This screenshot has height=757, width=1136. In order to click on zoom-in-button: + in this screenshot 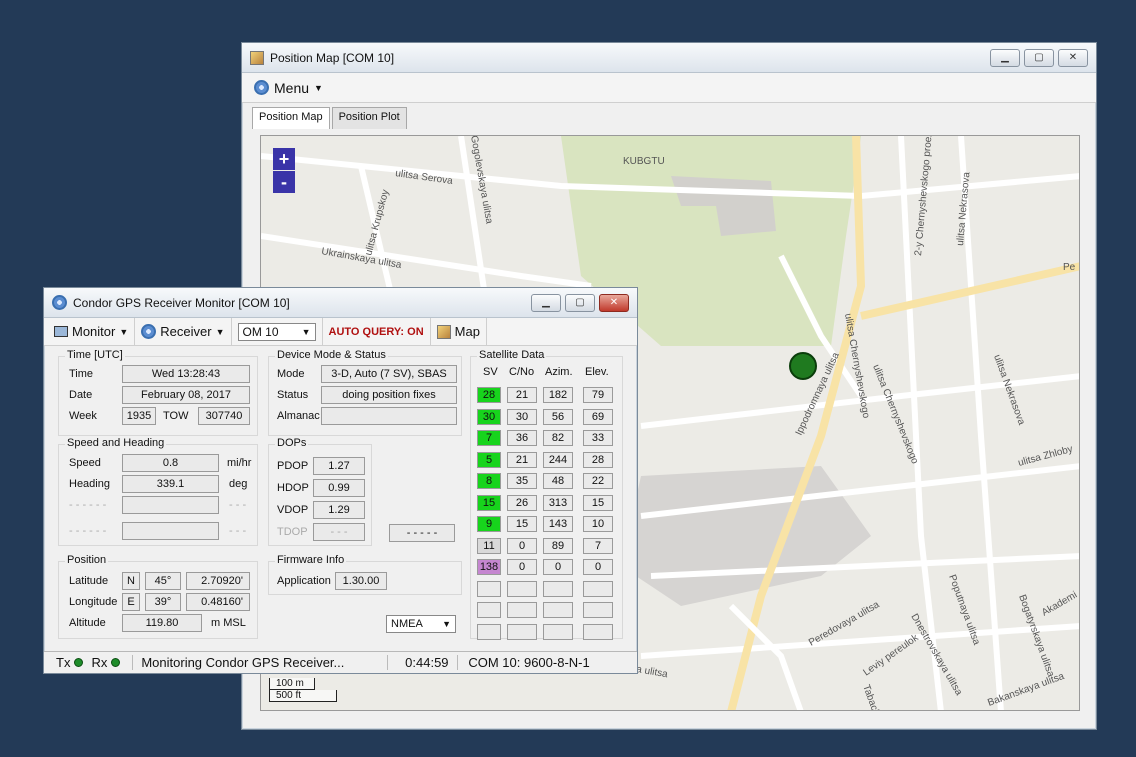, I will do `click(284, 159)`.